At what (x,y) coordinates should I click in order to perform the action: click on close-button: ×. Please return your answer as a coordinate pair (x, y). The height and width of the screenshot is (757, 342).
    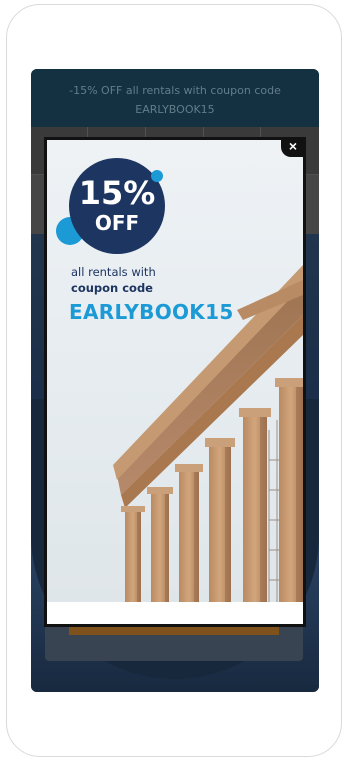
    Looking at the image, I should click on (293, 147).